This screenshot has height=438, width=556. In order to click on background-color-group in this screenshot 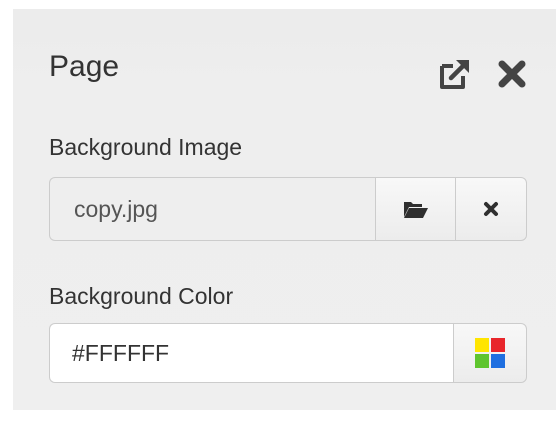, I will do `click(288, 353)`.